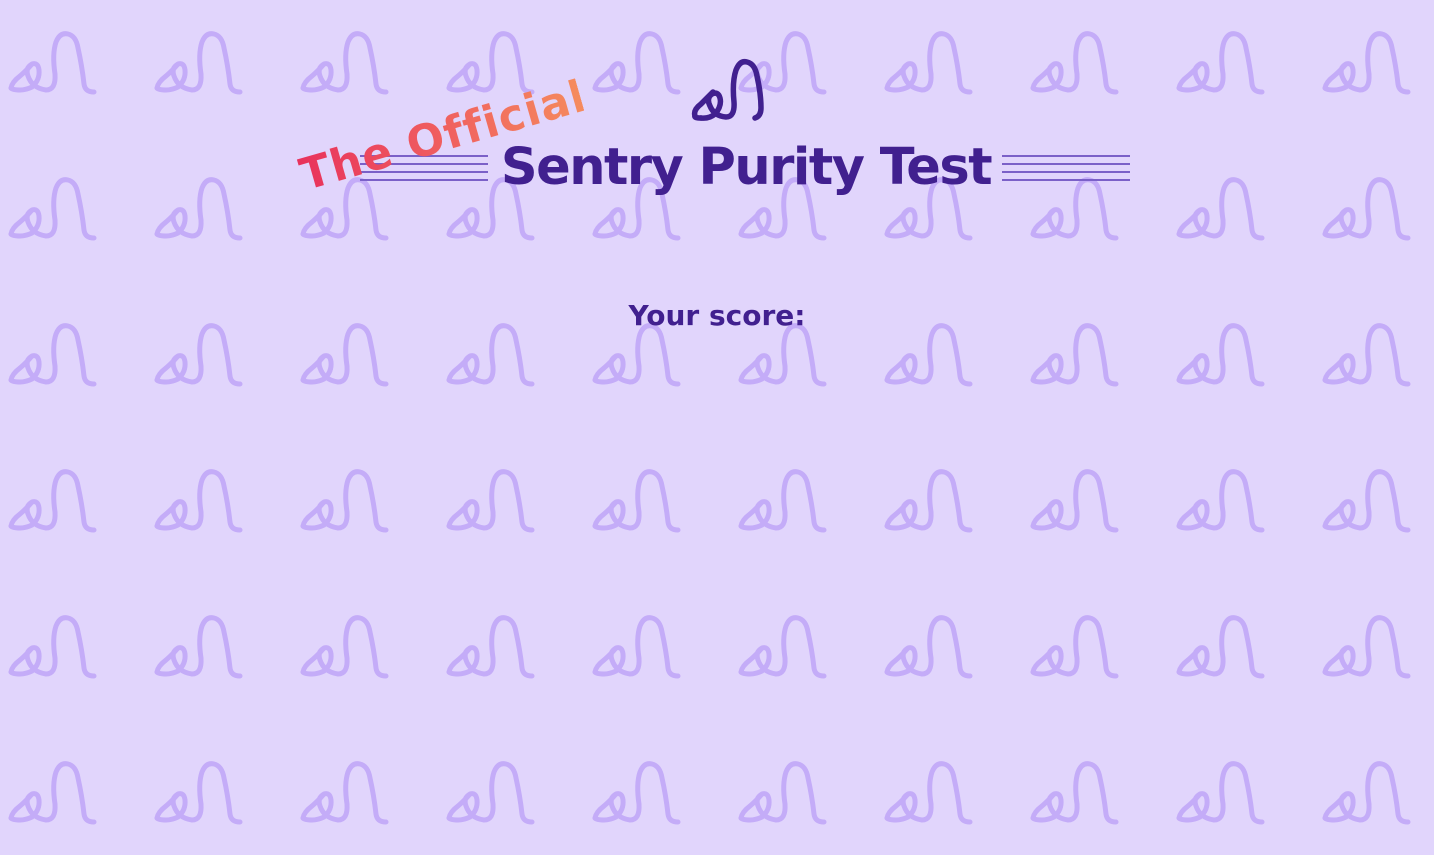 The width and height of the screenshot is (1434, 855). I want to click on sentry-logo-icon, so click(729, 89).